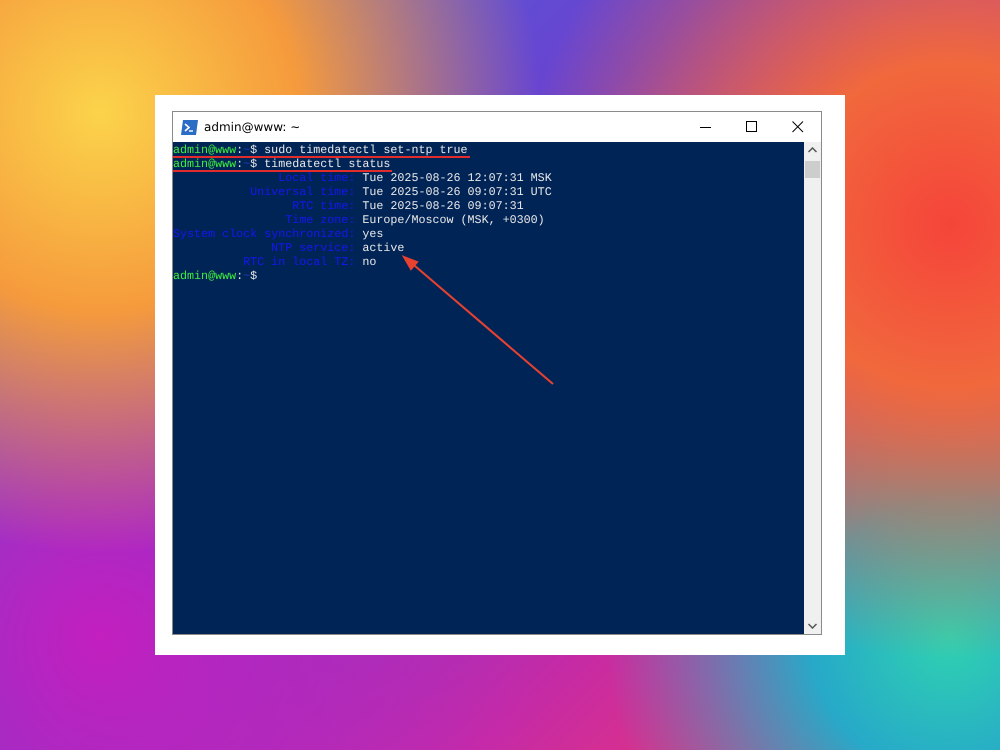 This screenshot has height=750, width=1000. Describe the element at coordinates (457, 178) in the screenshot. I see `status-value: Tue 2025-08-26 12:07:31 MSK` at that location.